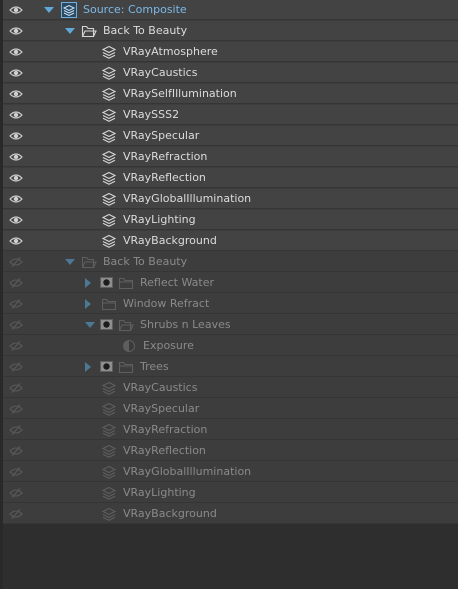 The width and height of the screenshot is (458, 589). What do you see at coordinates (145, 30) in the screenshot?
I see `group-name: Back To Beauty` at bounding box center [145, 30].